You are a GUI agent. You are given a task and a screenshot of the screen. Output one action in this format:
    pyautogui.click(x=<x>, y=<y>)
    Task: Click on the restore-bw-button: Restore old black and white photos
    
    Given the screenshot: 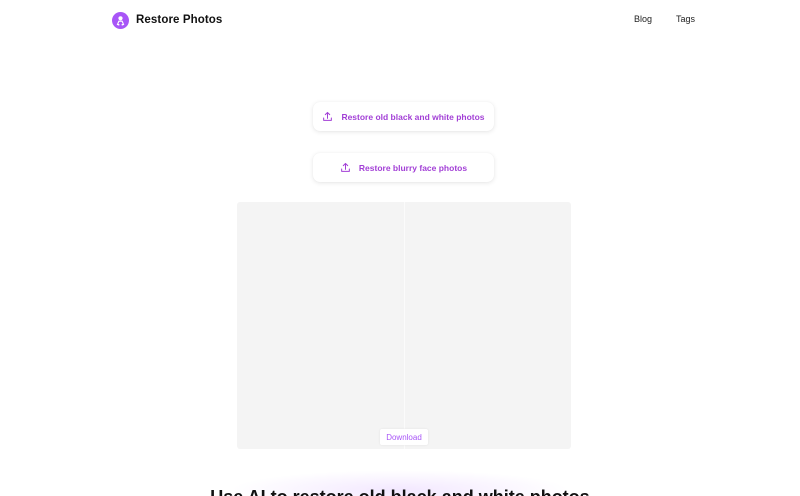 What is the action you would take?
    pyautogui.click(x=403, y=116)
    